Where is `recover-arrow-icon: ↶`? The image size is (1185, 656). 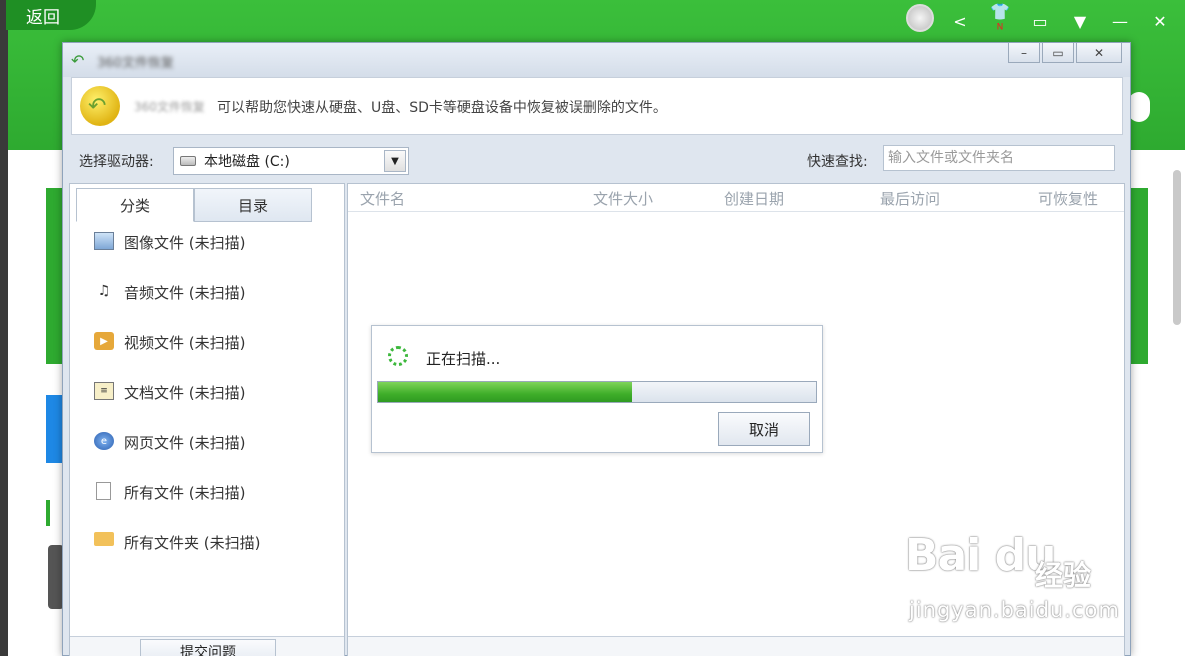
recover-arrow-icon: ↶ is located at coordinates (78, 60).